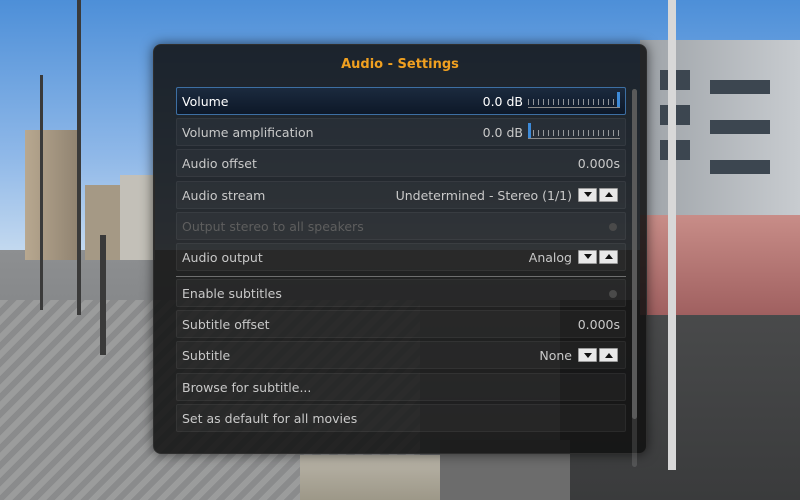  Describe the element at coordinates (222, 257) in the screenshot. I see `setting-label: Audio output` at that location.